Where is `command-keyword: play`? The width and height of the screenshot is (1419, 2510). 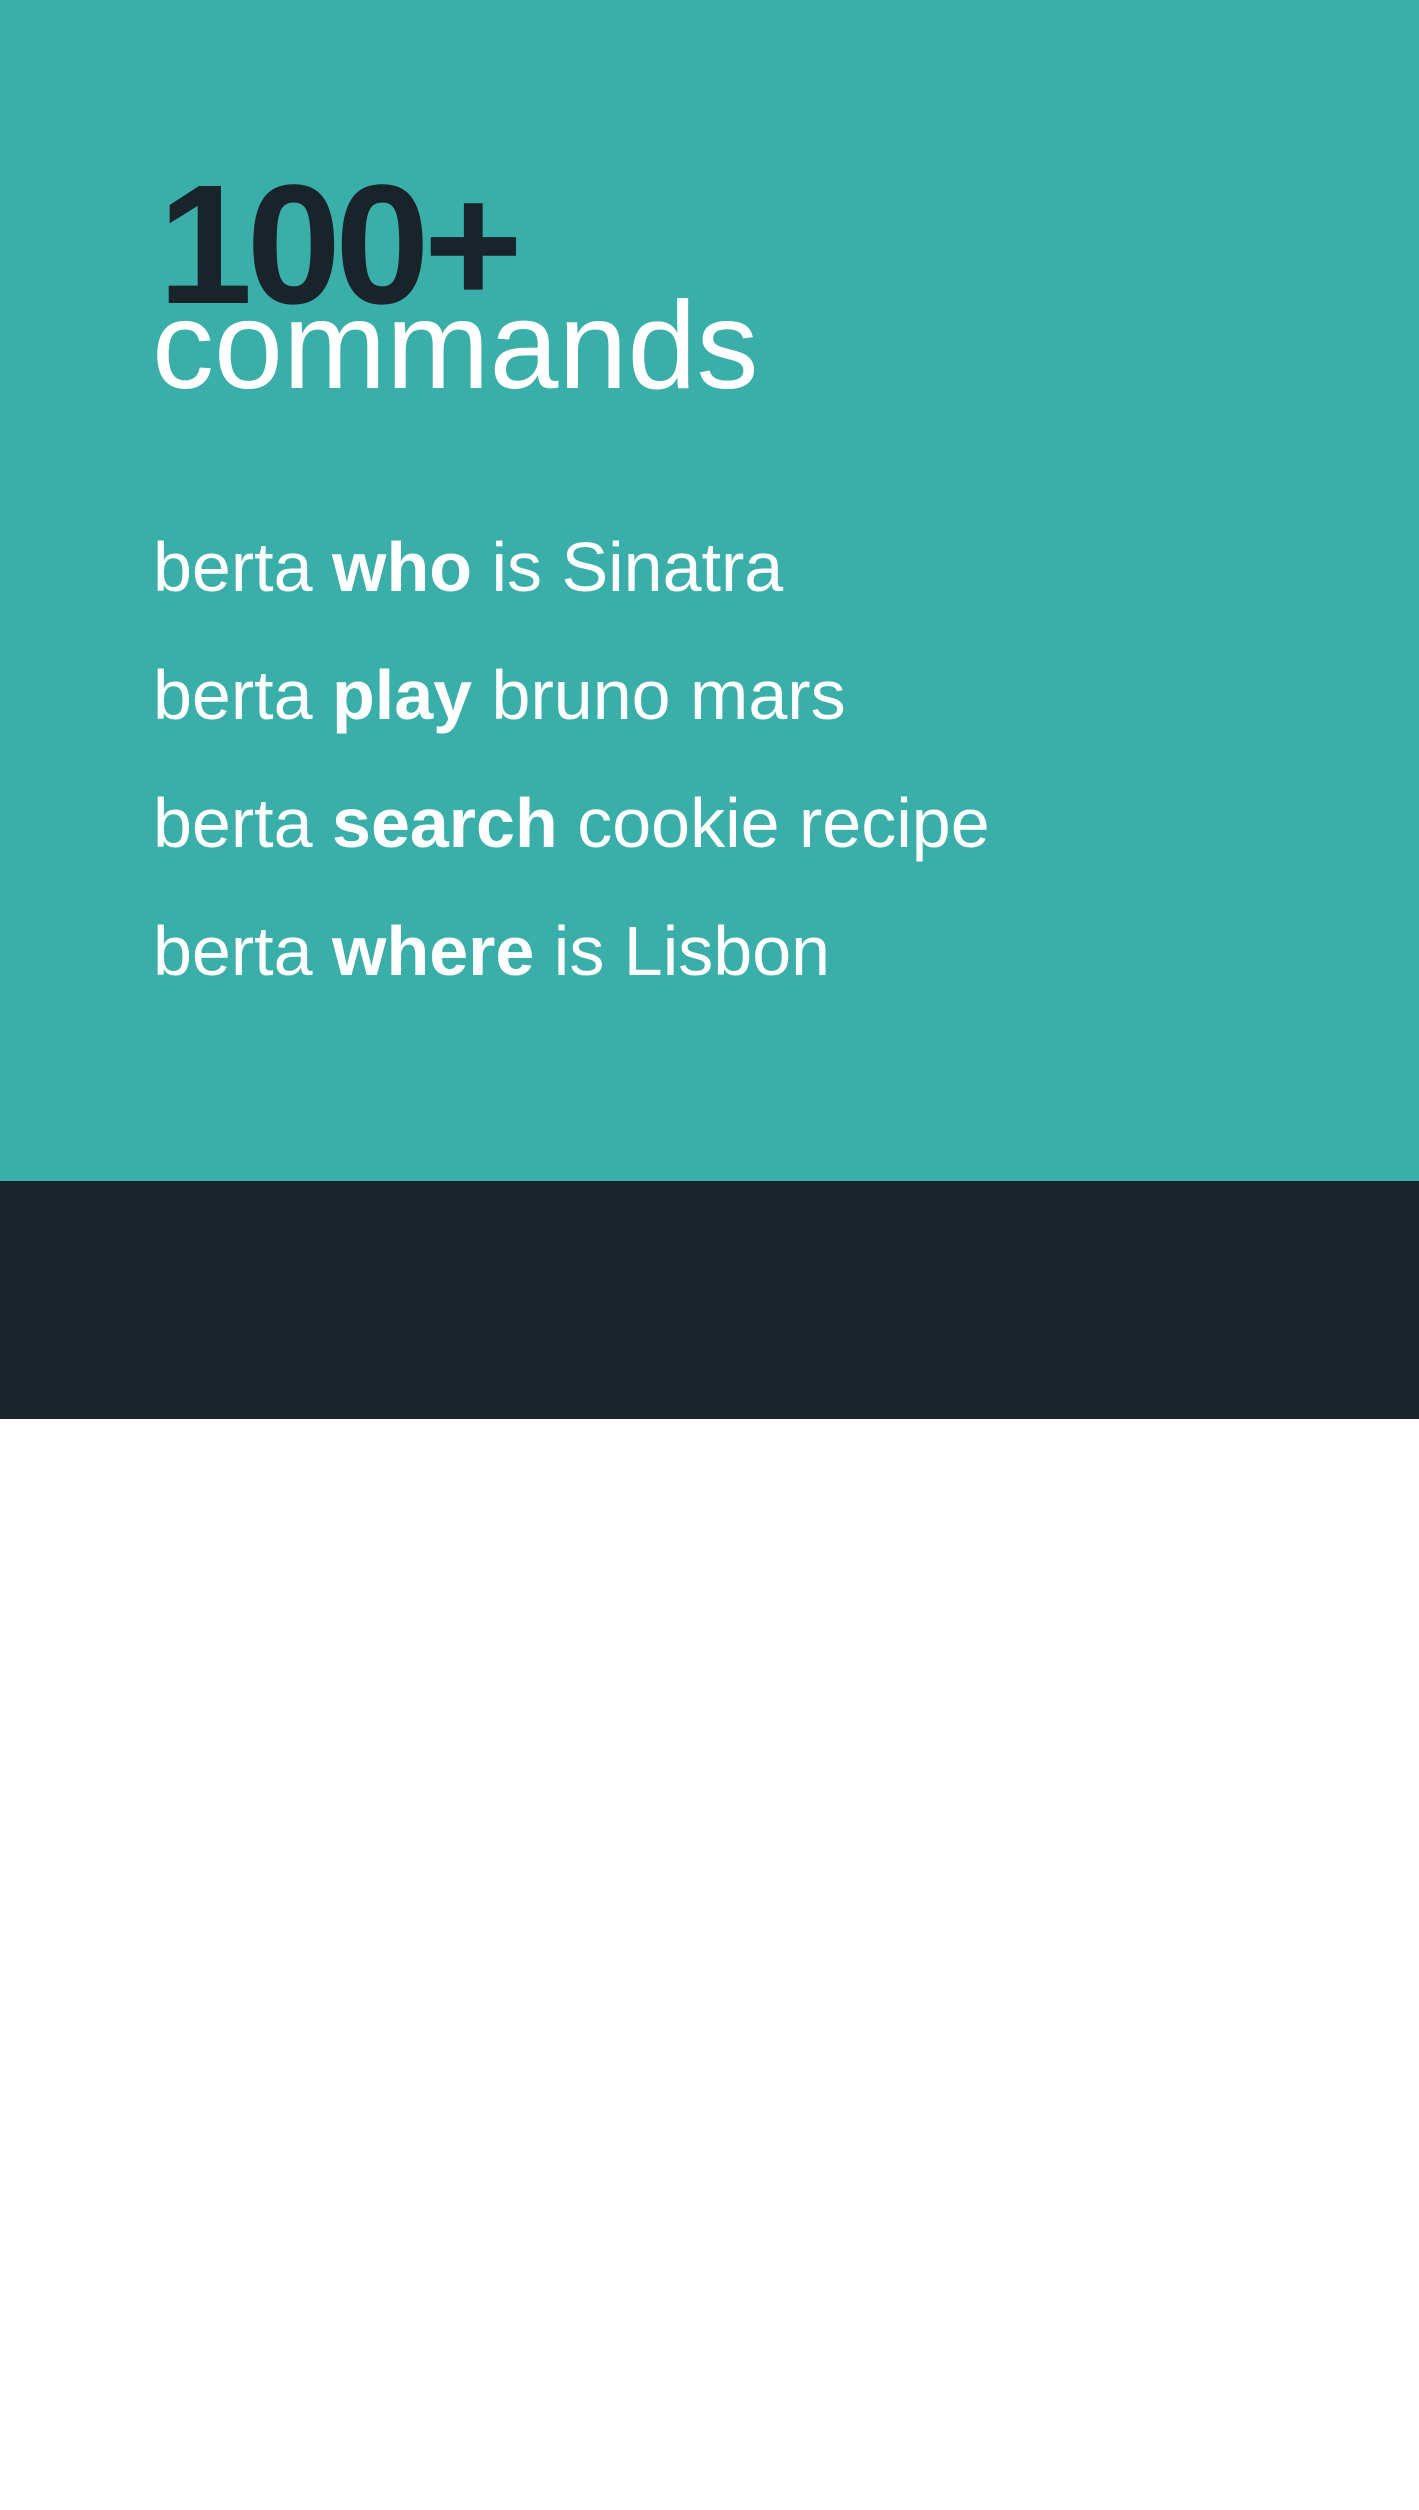
command-keyword: play is located at coordinates (402, 695).